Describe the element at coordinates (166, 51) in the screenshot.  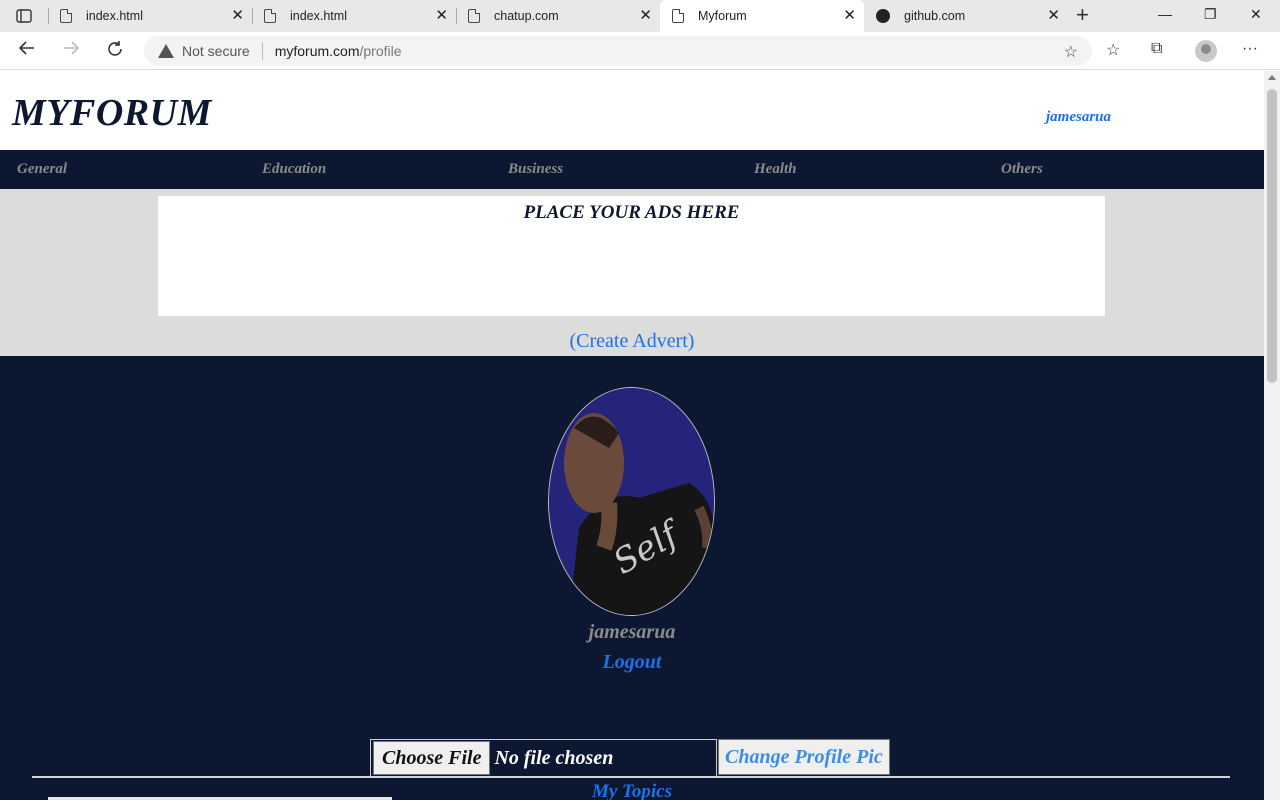
I see `warning-icon` at that location.